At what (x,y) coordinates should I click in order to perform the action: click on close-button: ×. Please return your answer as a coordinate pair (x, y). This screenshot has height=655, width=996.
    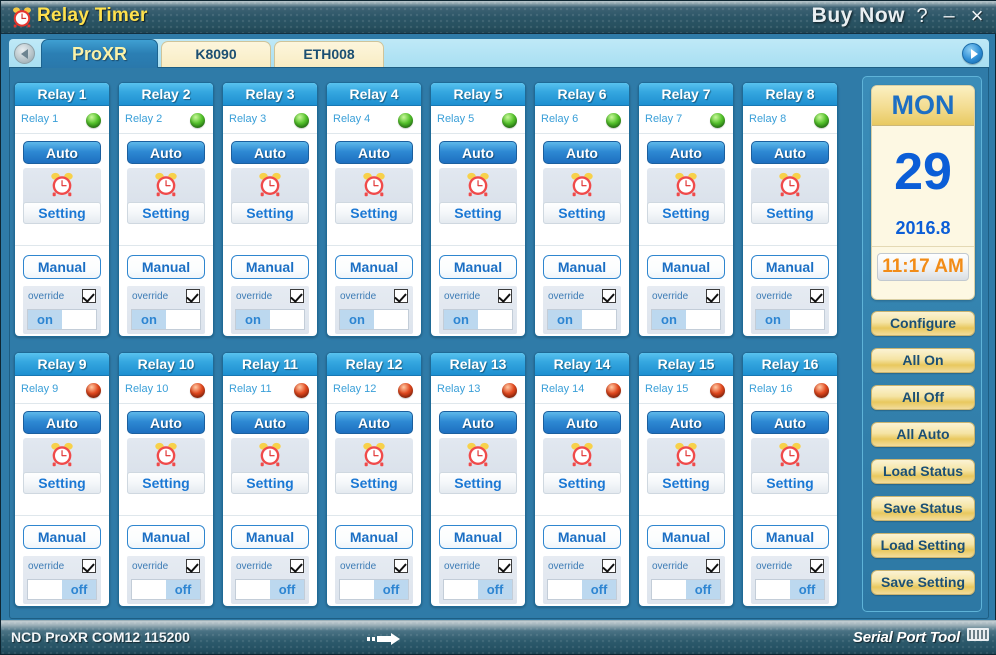
    Looking at the image, I should click on (977, 16).